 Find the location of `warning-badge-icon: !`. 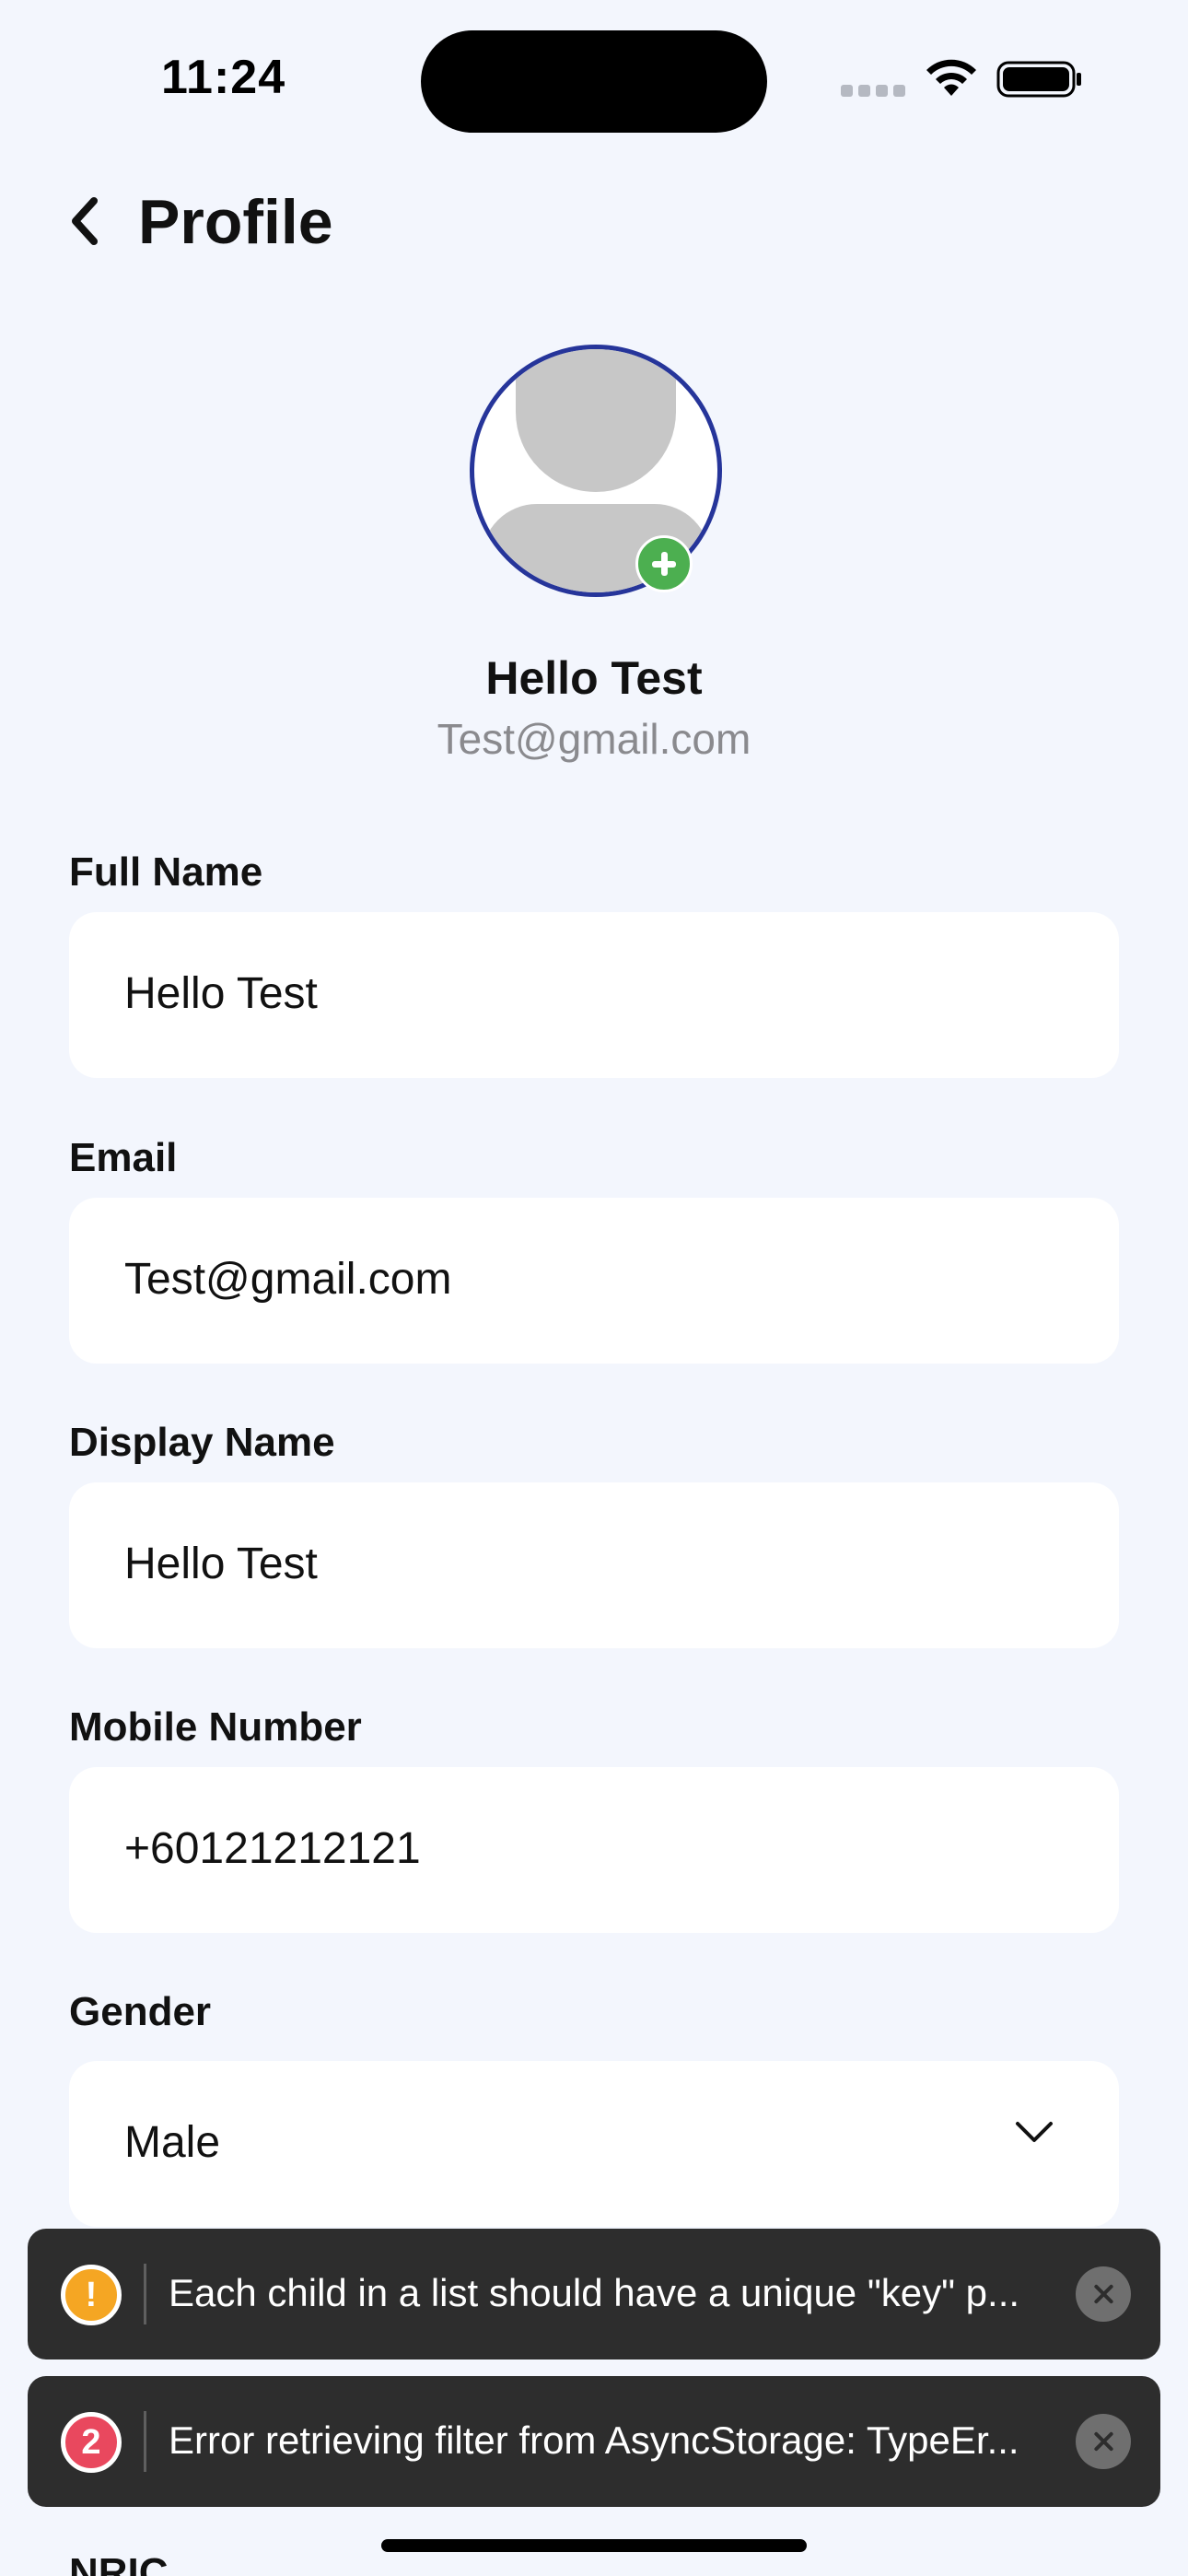

warning-badge-icon: ! is located at coordinates (91, 2295).